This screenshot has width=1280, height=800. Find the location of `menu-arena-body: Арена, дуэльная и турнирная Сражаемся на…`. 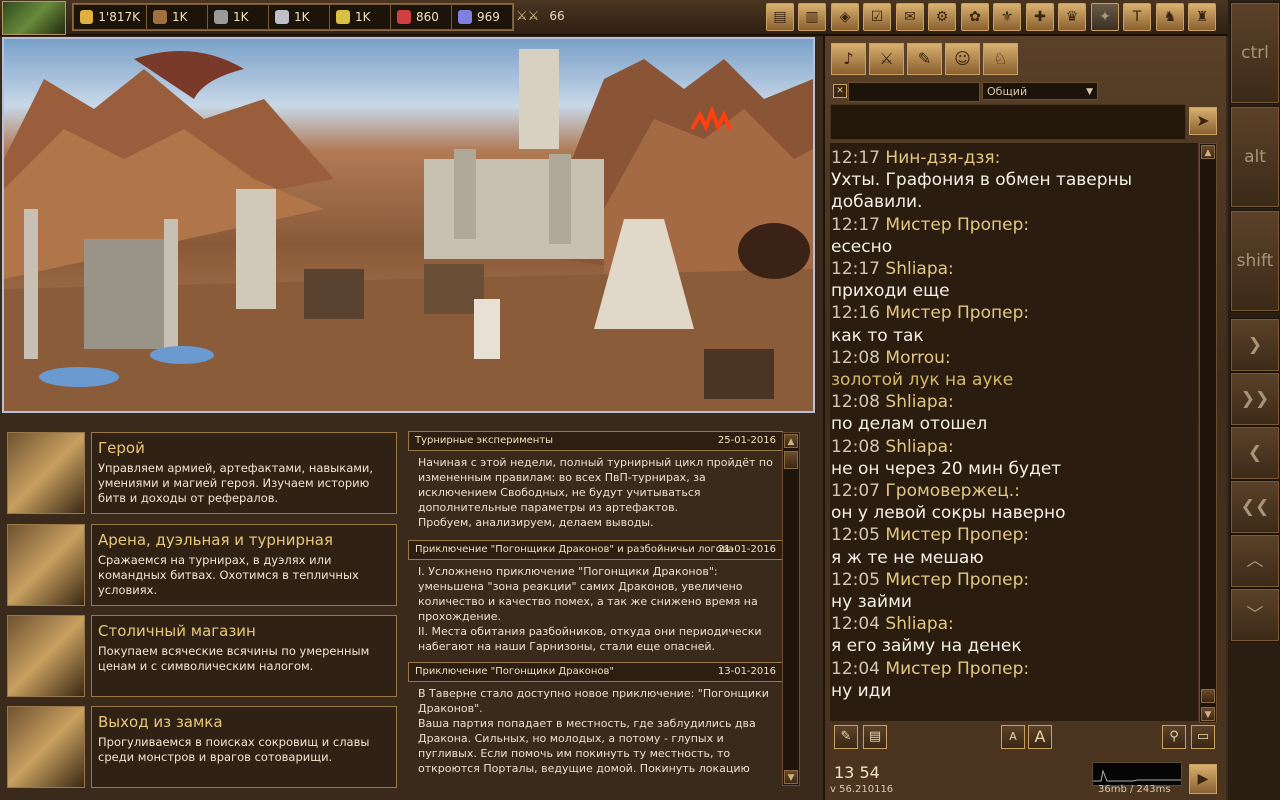

menu-arena-body: Арена, дуэльная и турнирная Сражаемся на… is located at coordinates (244, 565).